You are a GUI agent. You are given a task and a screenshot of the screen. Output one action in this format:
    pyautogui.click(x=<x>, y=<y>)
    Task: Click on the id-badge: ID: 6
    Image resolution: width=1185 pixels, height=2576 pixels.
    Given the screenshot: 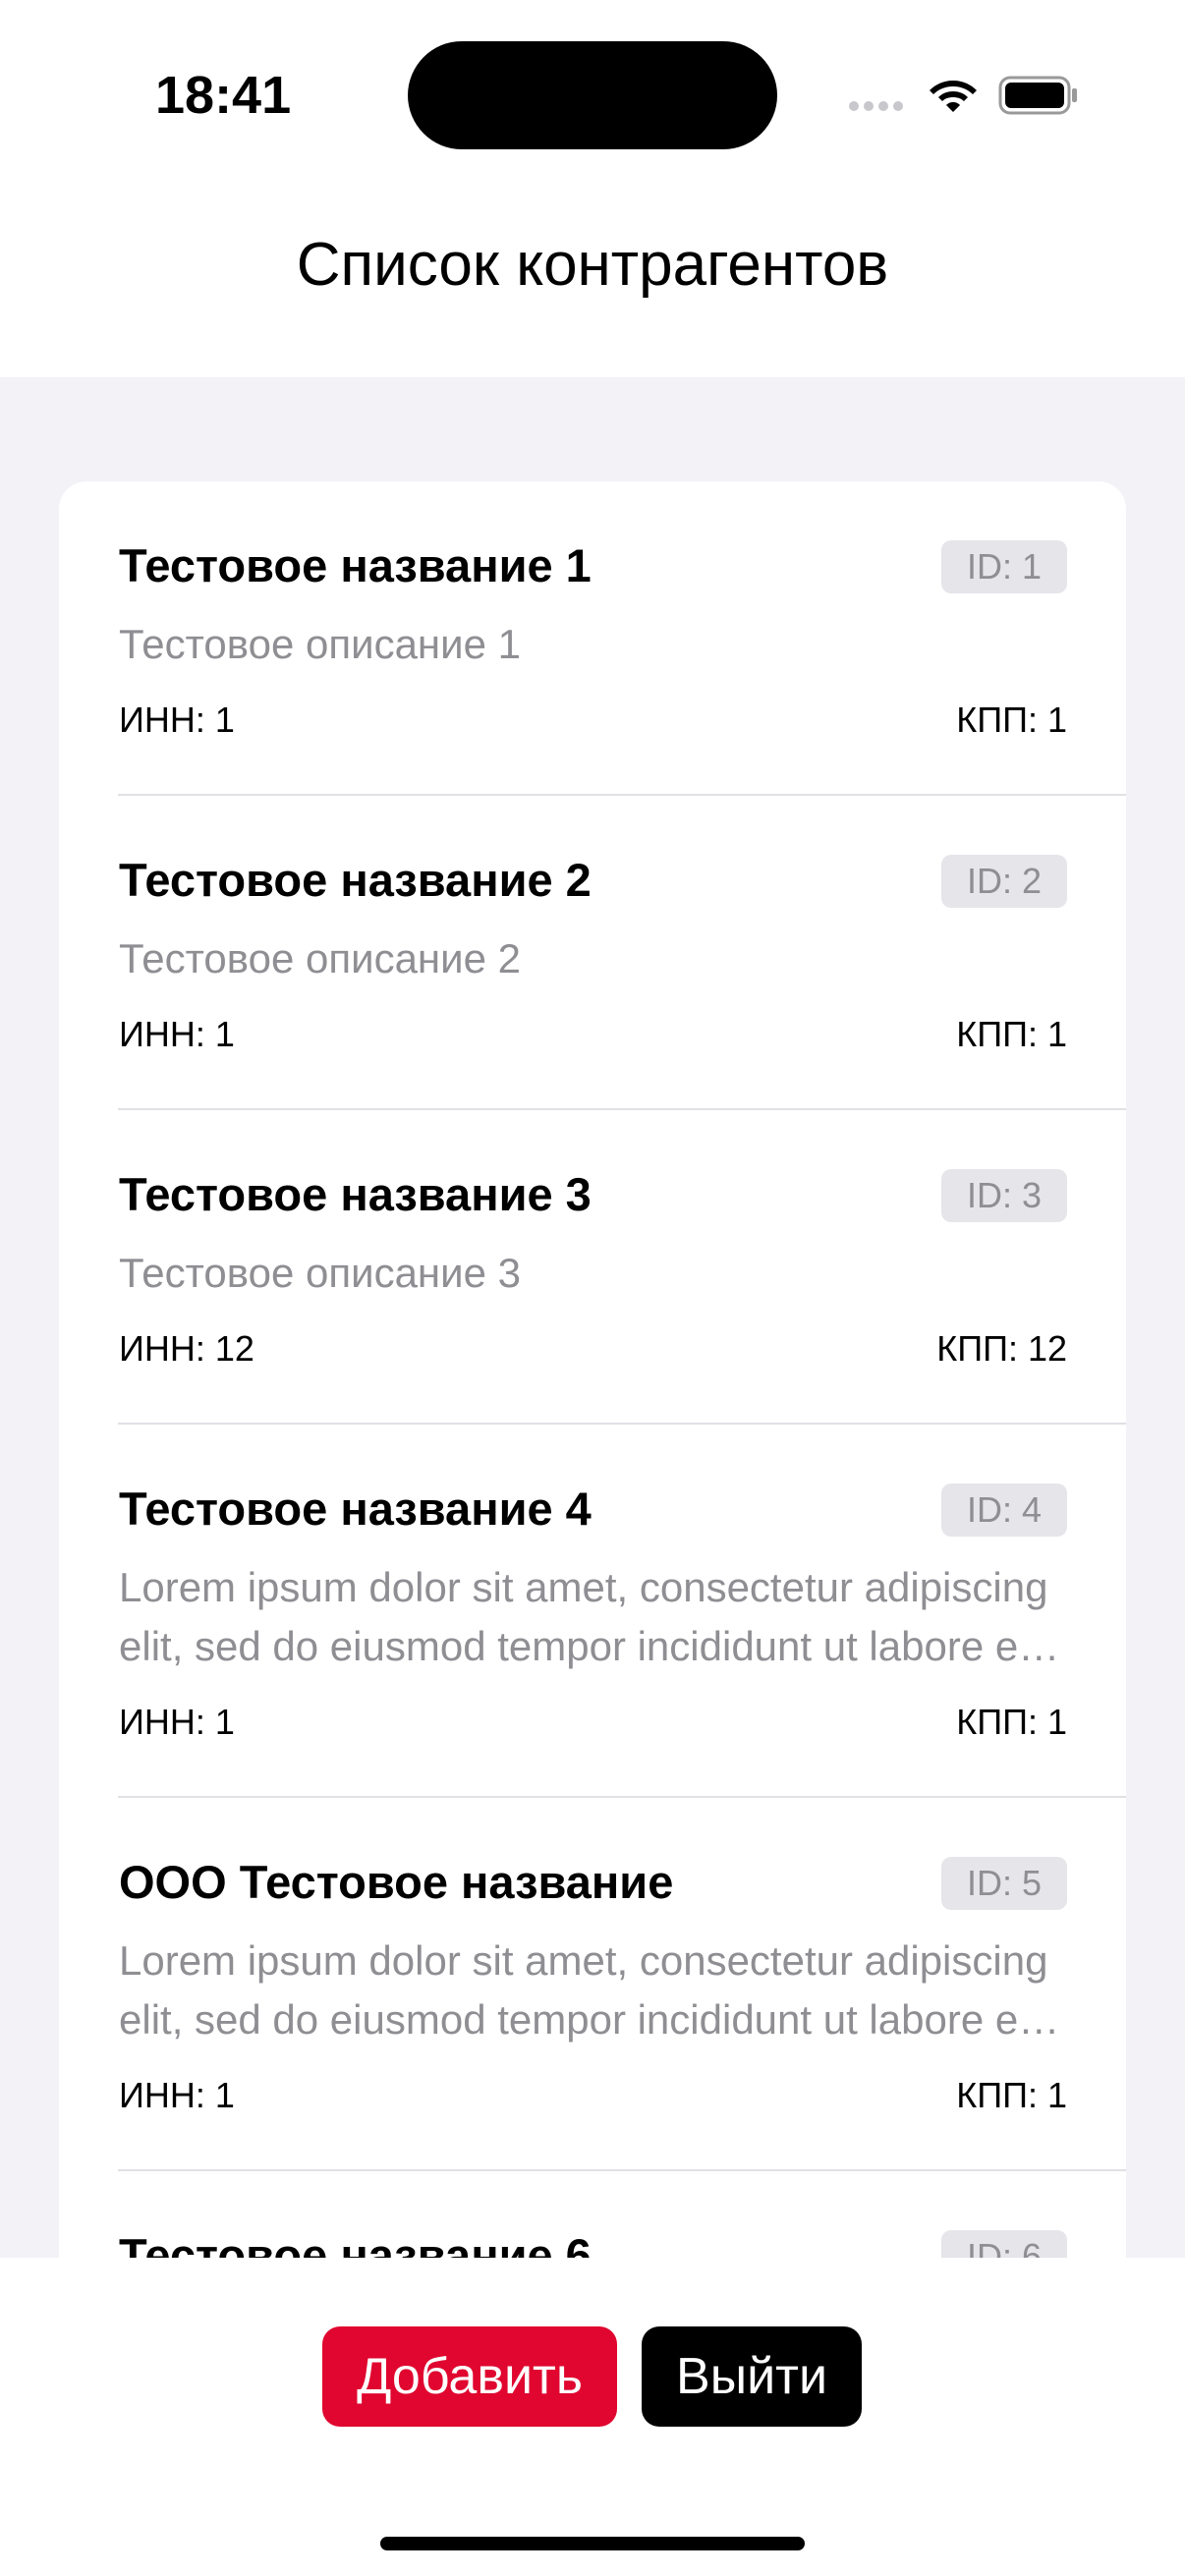 What is the action you would take?
    pyautogui.click(x=1004, y=2244)
    